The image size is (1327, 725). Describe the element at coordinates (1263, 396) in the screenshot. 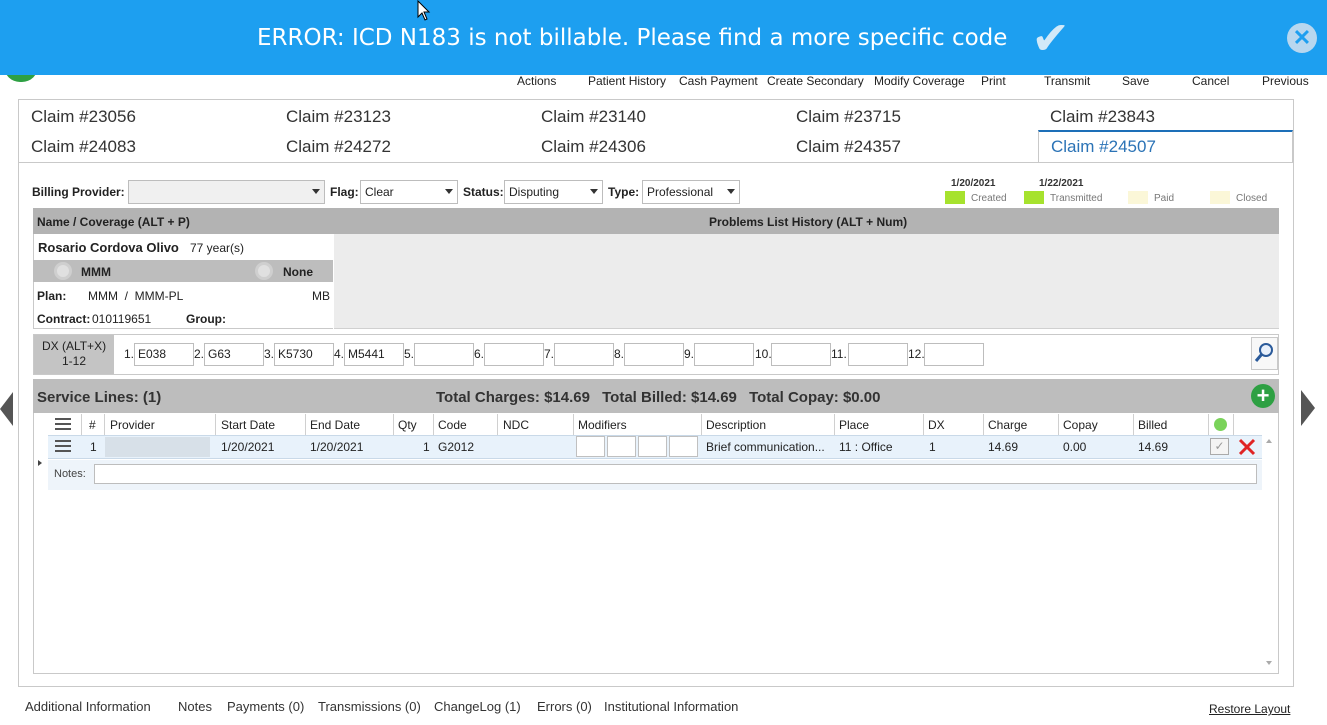

I see `add-service-line-button: +` at that location.